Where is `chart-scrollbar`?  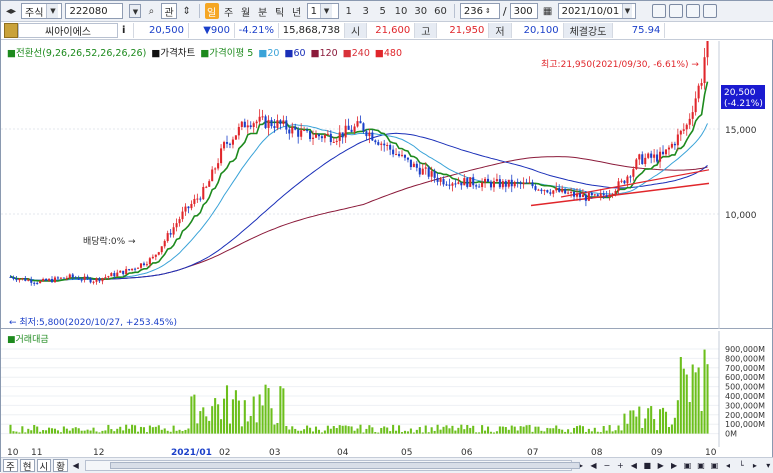
chart-scrollbar is located at coordinates (333, 465).